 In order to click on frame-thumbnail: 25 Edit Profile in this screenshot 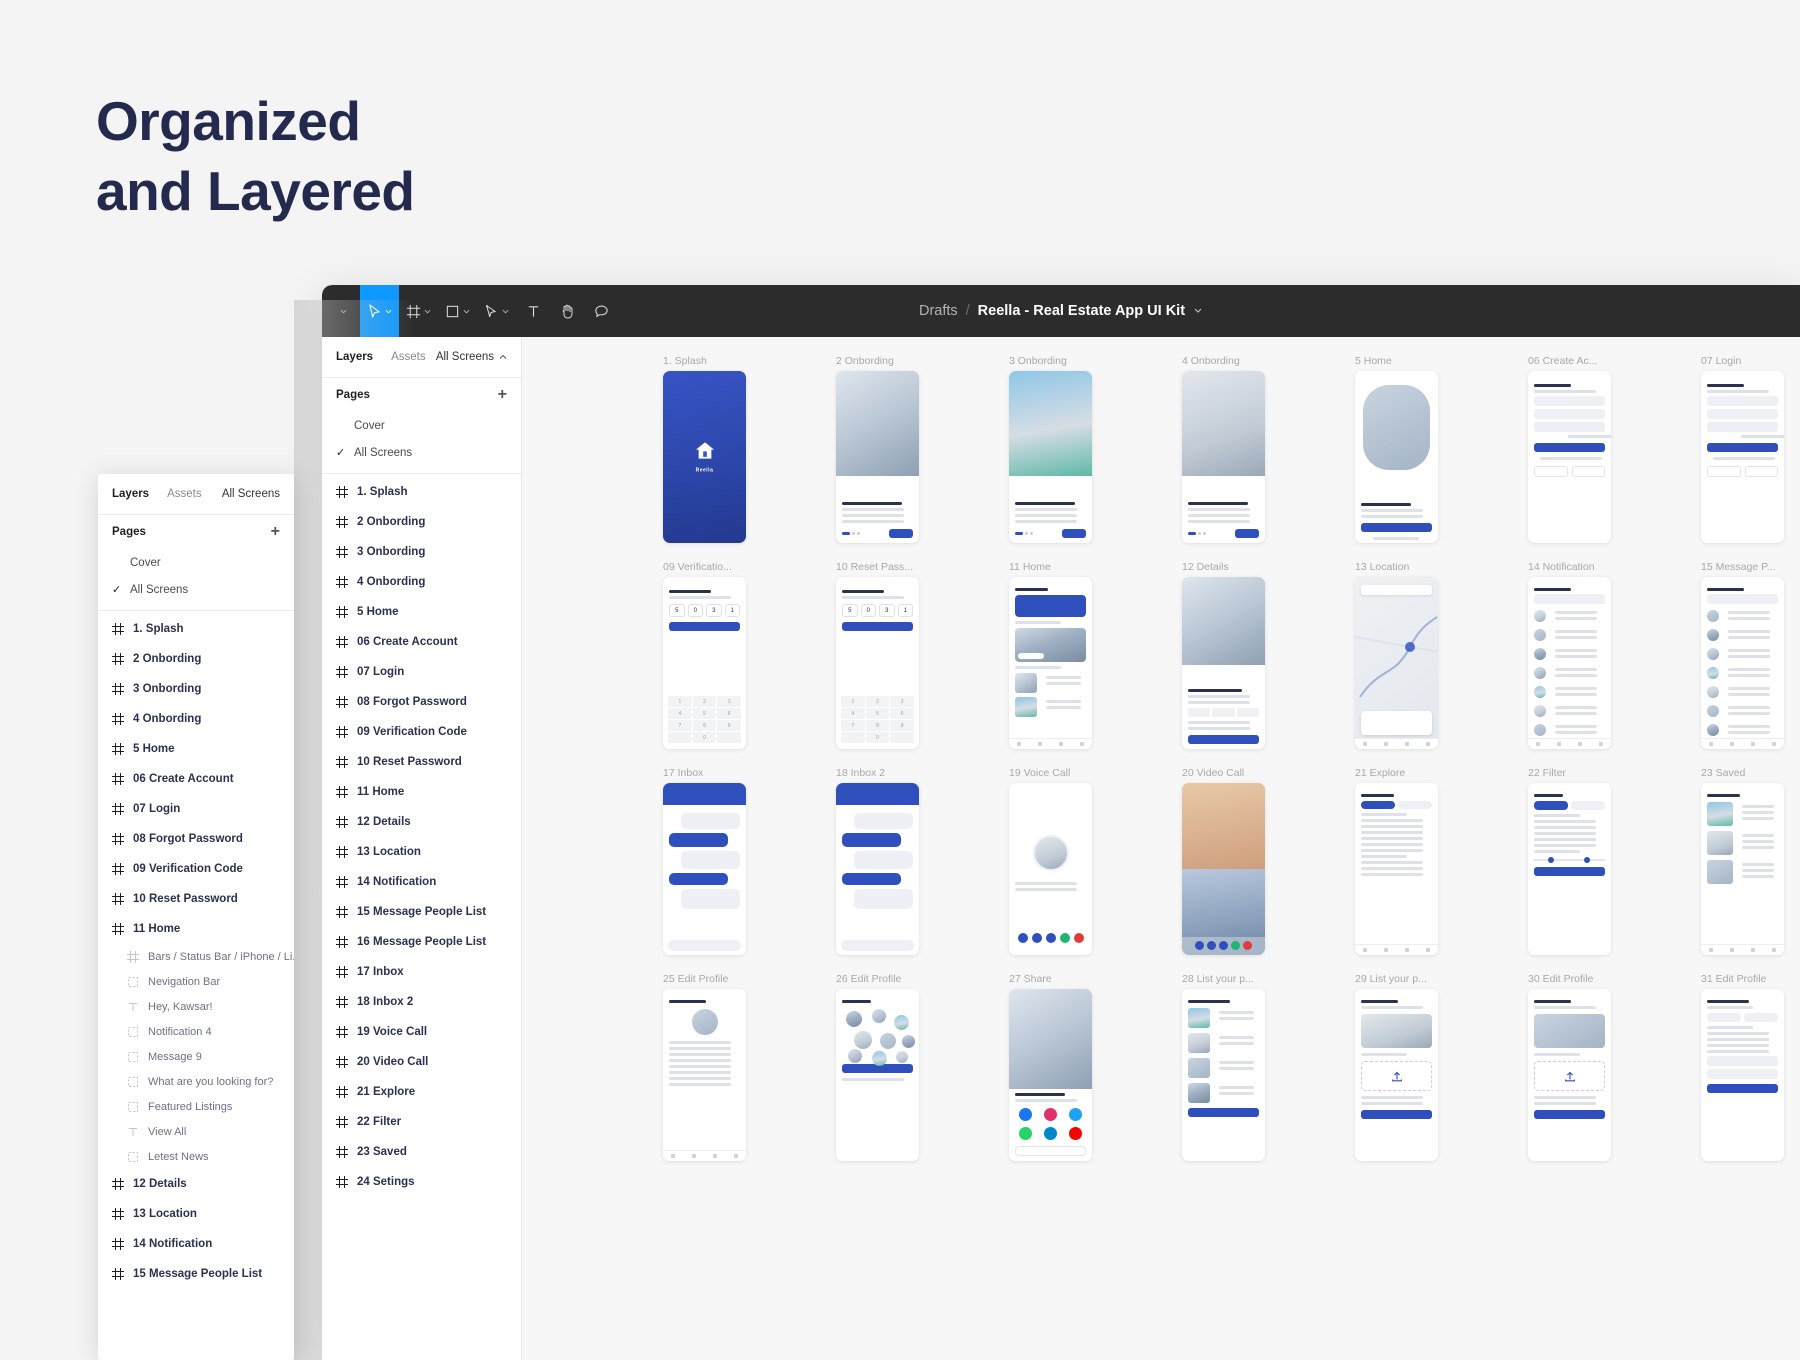, I will do `click(724, 1067)`.